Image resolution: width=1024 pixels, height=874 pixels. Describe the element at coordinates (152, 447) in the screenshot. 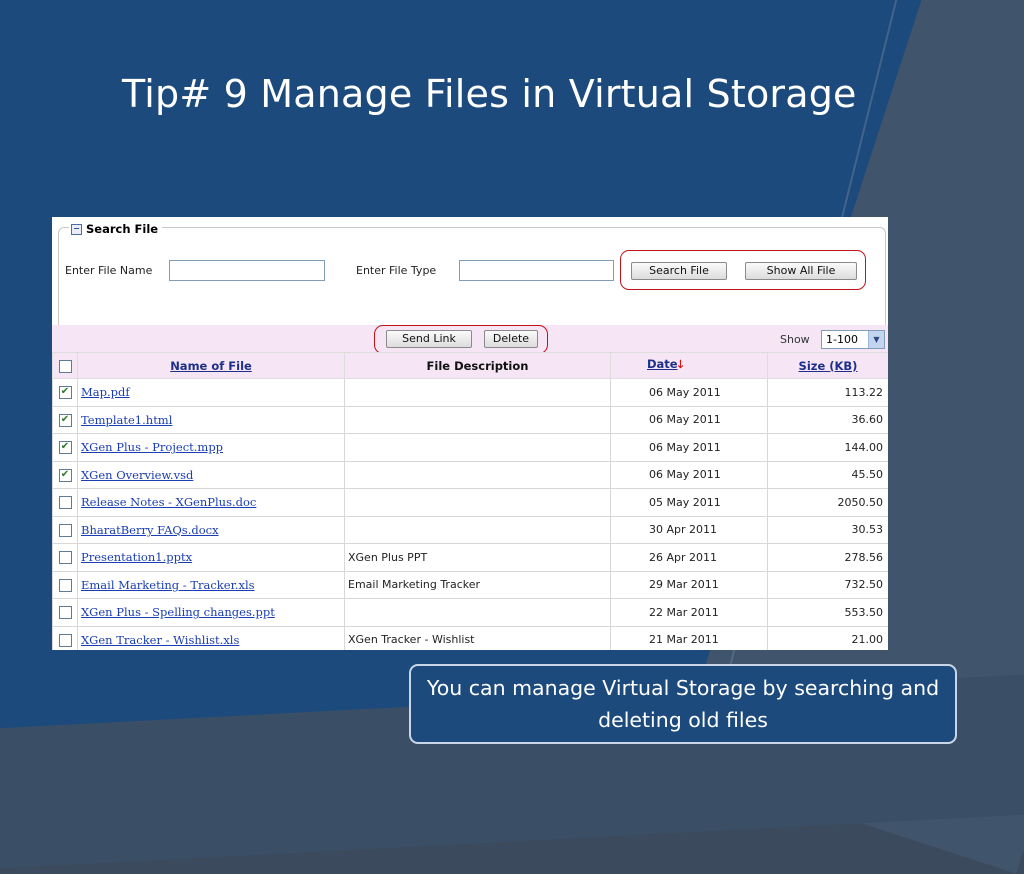

I see `file-name-link: XGen Plus - Project.mpp` at that location.